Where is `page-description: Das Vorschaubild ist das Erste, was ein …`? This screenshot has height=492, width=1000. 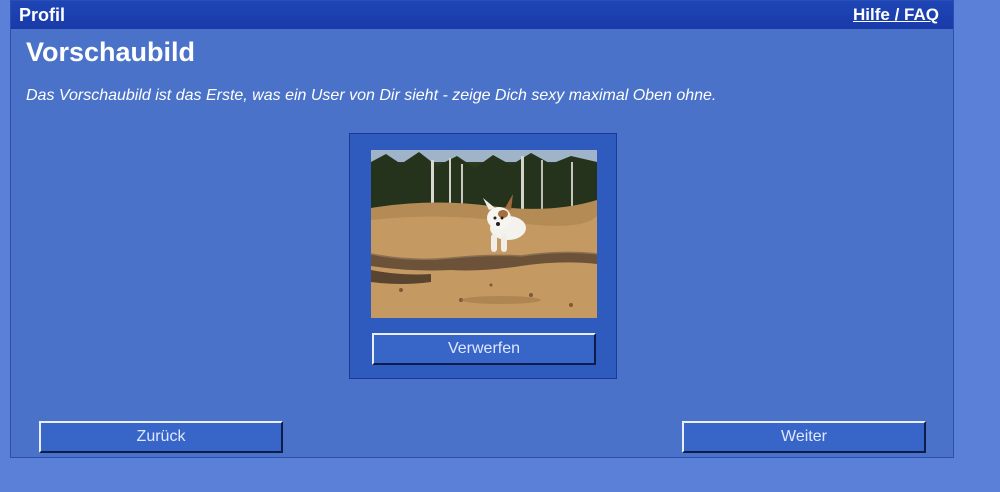
page-description: Das Vorschaubild ist das Erste, was ein … is located at coordinates (371, 95).